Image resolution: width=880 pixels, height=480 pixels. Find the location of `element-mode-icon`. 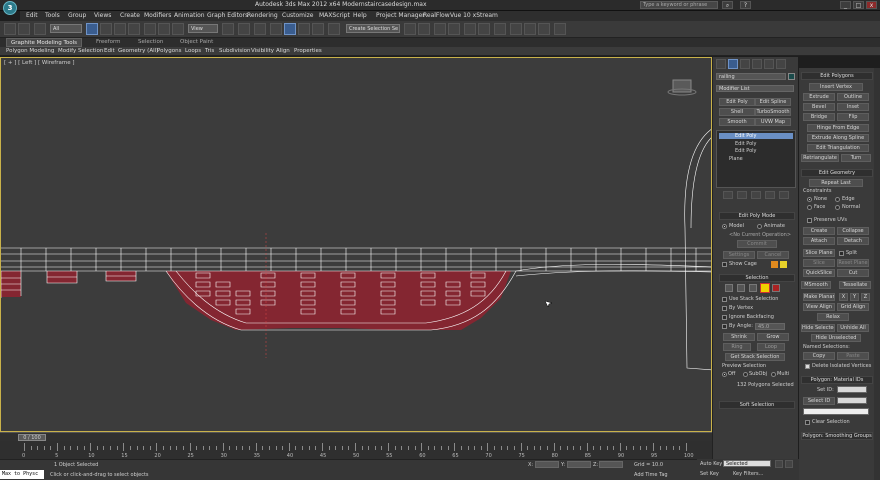

element-mode-icon is located at coordinates (776, 288).